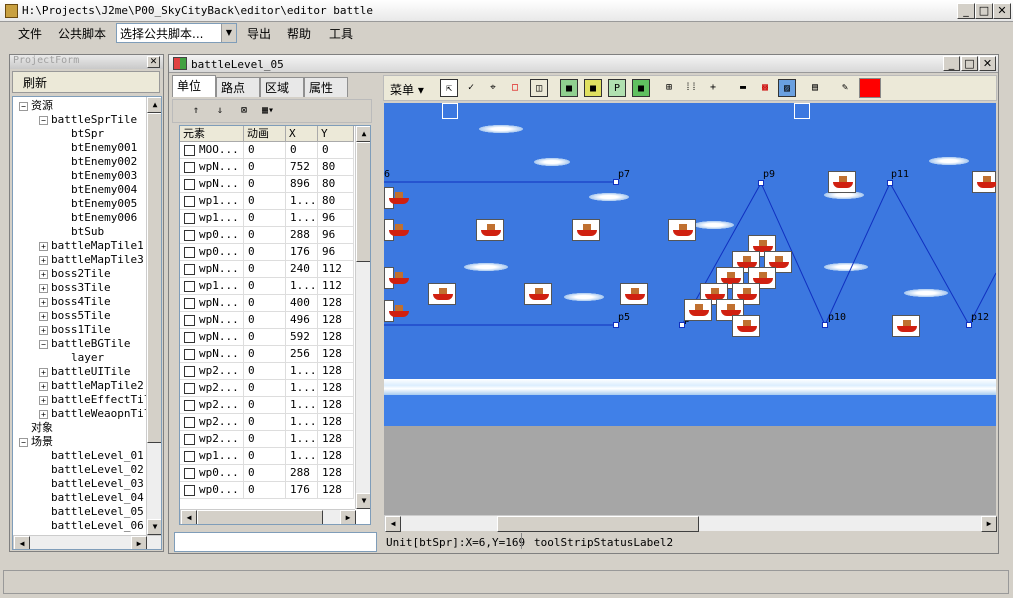  I want to click on grid-options-icon: ▦▾, so click(268, 111).